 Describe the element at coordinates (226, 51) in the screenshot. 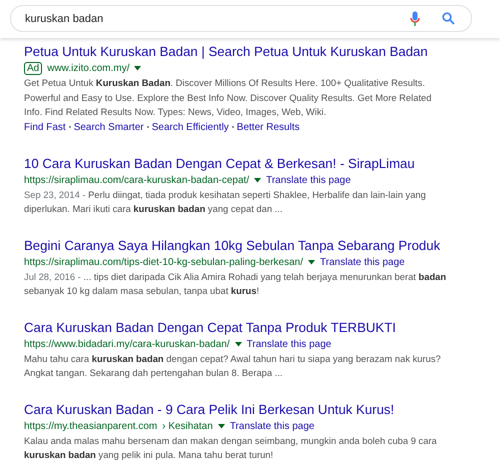

I see `result-title-link: Petua Untuk Kuruskan Badan | Search Petua Untuk Kuruskan Badan` at that location.